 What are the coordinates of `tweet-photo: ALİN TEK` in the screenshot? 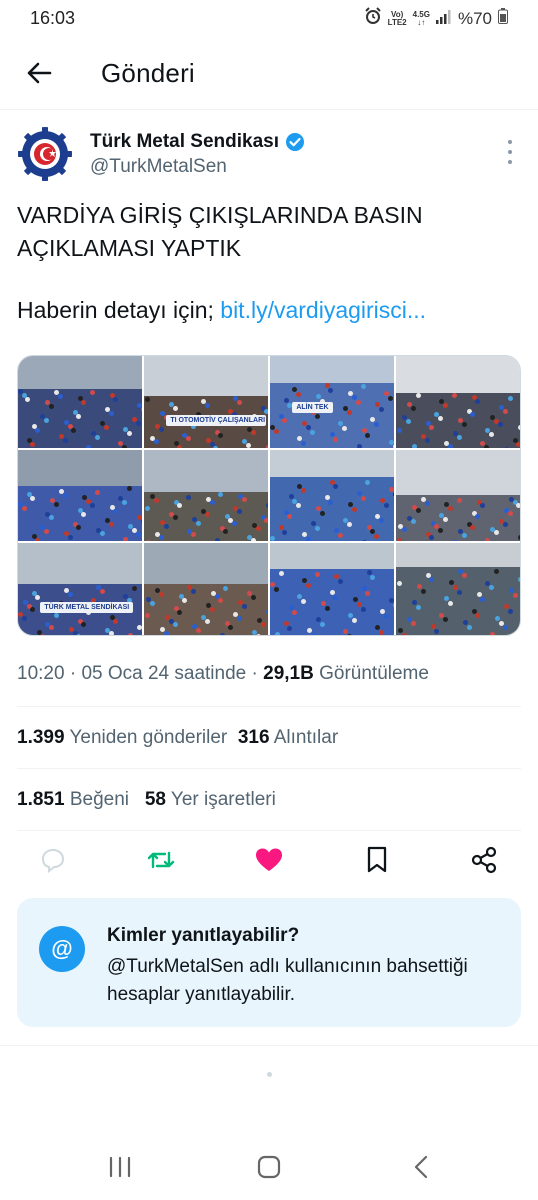 It's located at (332, 402).